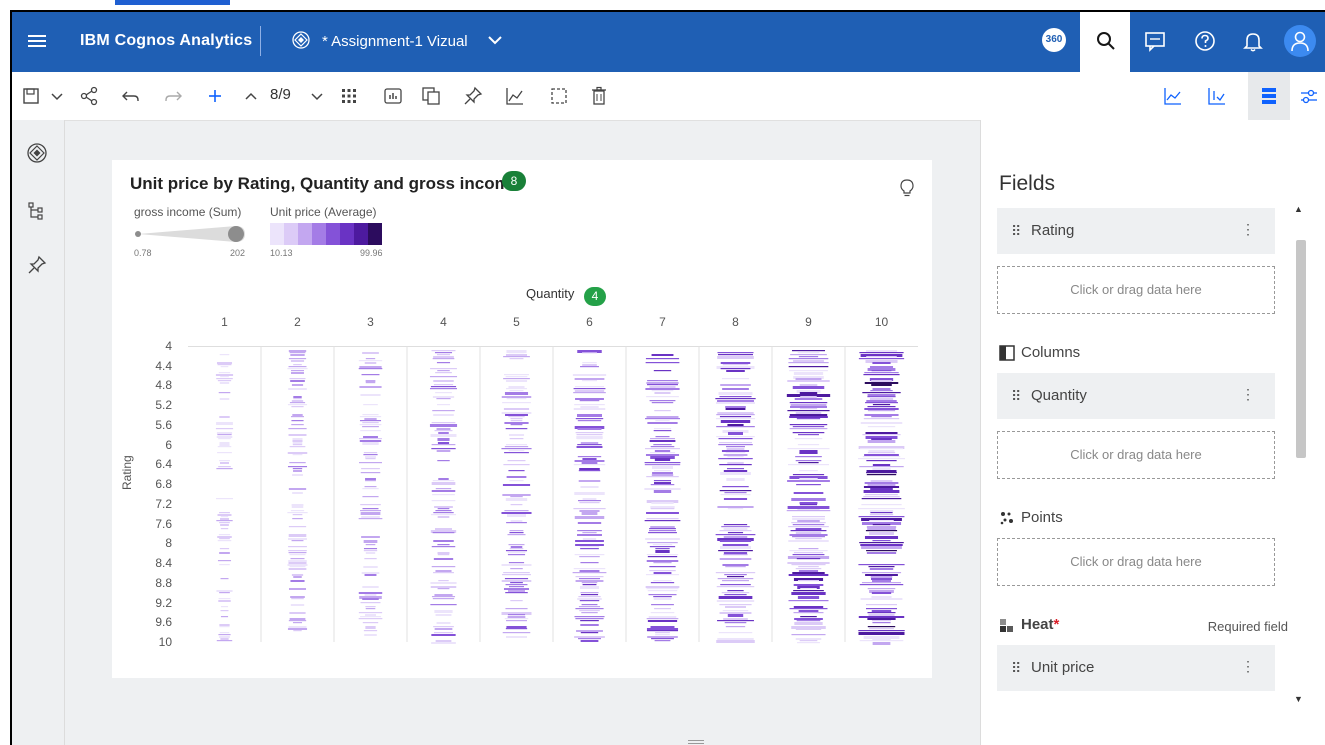 Image resolution: width=1325 pixels, height=745 pixels. I want to click on add-icon, so click(215, 96).